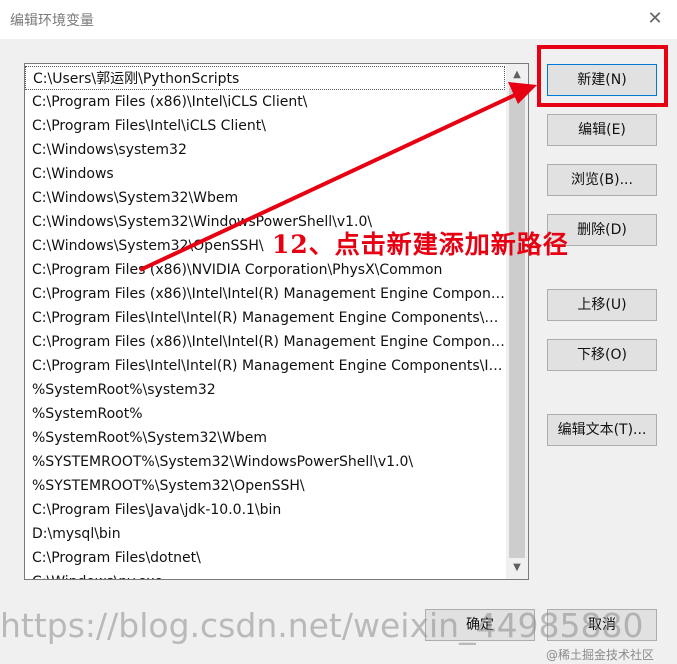 This screenshot has height=664, width=677. I want to click on scroll-thumb, so click(517, 323).